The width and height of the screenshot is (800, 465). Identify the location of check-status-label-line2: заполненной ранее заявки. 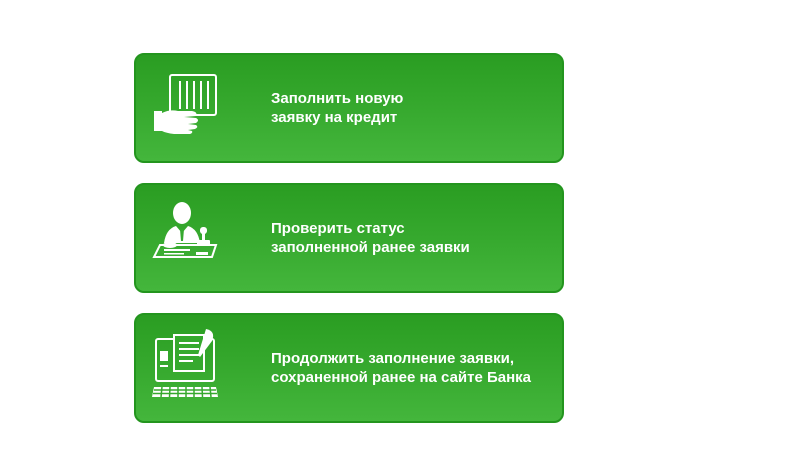
(370, 247).